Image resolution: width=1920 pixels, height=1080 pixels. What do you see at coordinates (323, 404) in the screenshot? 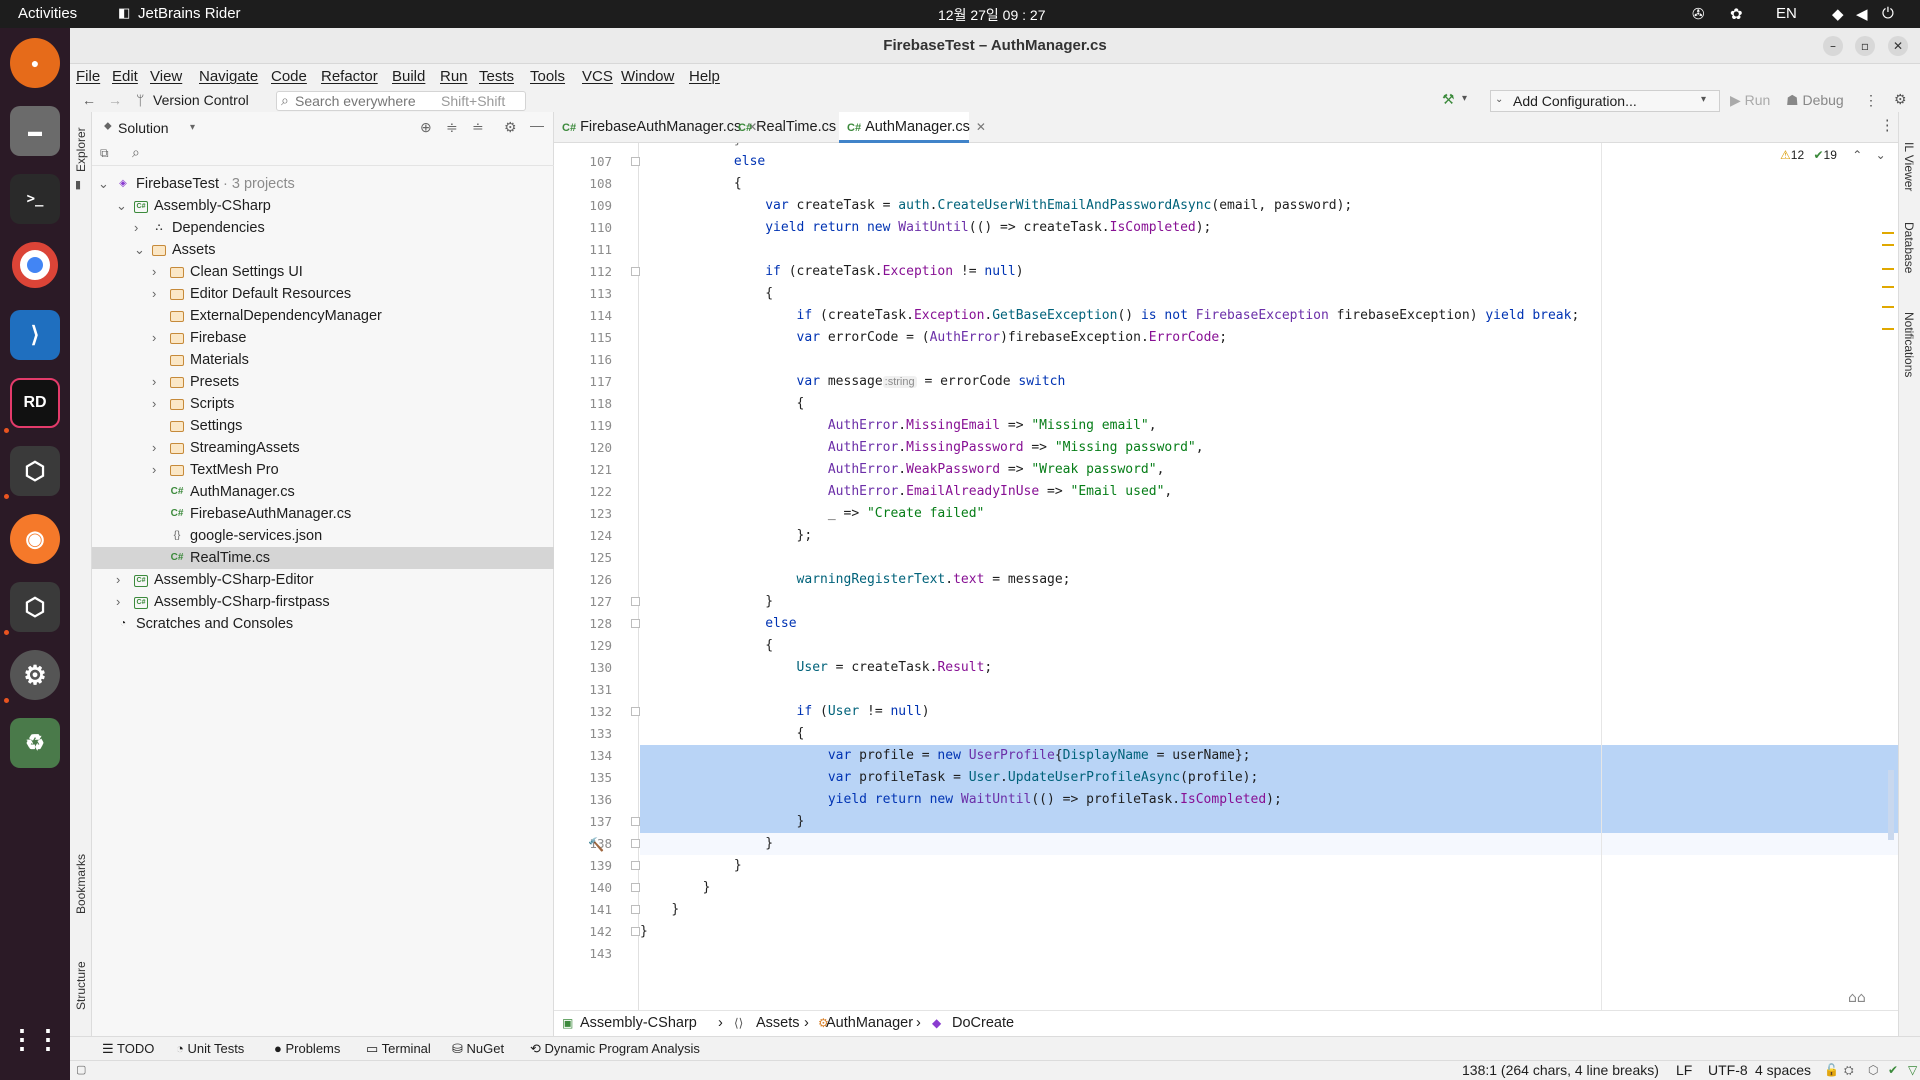
I see `tree-item: › Scripts` at bounding box center [323, 404].